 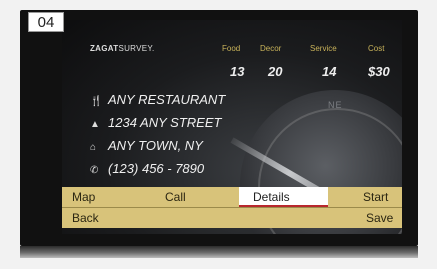 I want to click on zagat-logo-bold: ZAGAT, so click(x=104, y=48).